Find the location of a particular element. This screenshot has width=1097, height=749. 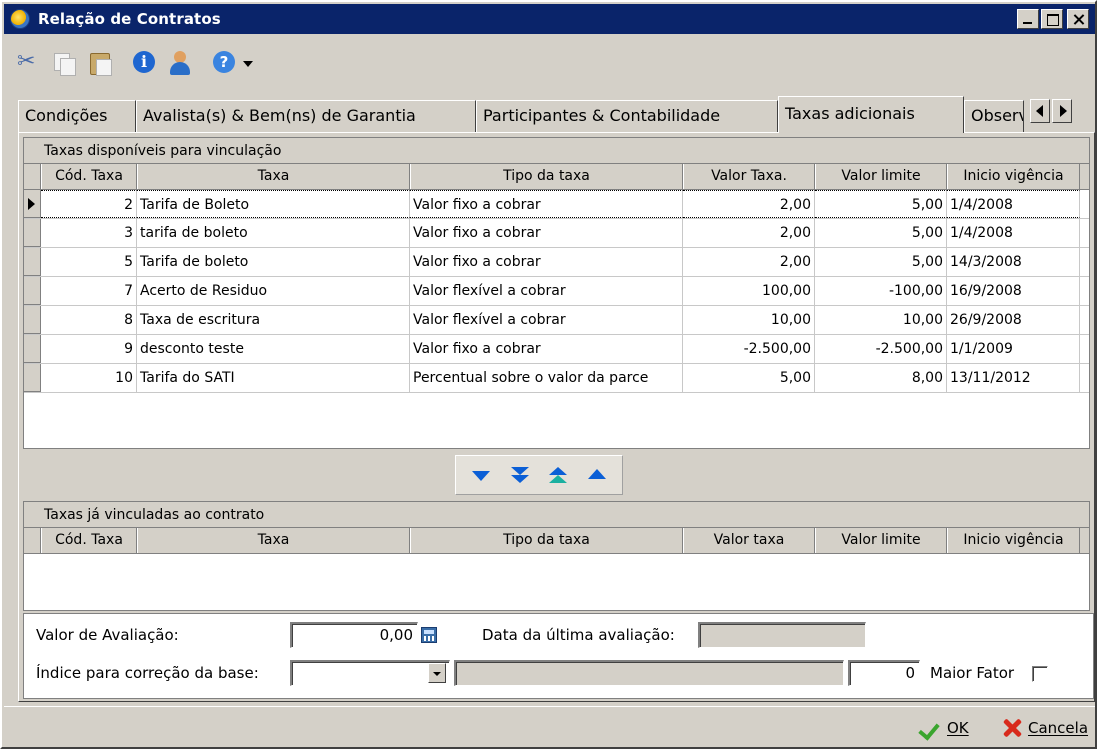

cell-taxa: Acerto de Residuo is located at coordinates (273, 291).